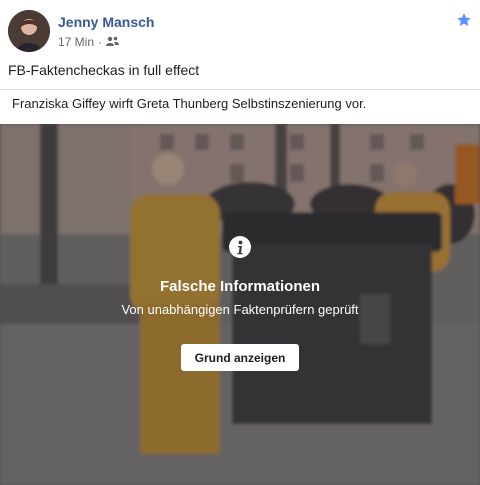 Image resolution: width=480 pixels, height=485 pixels. Describe the element at coordinates (240, 357) in the screenshot. I see `show-reason-button: Grund anzeigen` at that location.